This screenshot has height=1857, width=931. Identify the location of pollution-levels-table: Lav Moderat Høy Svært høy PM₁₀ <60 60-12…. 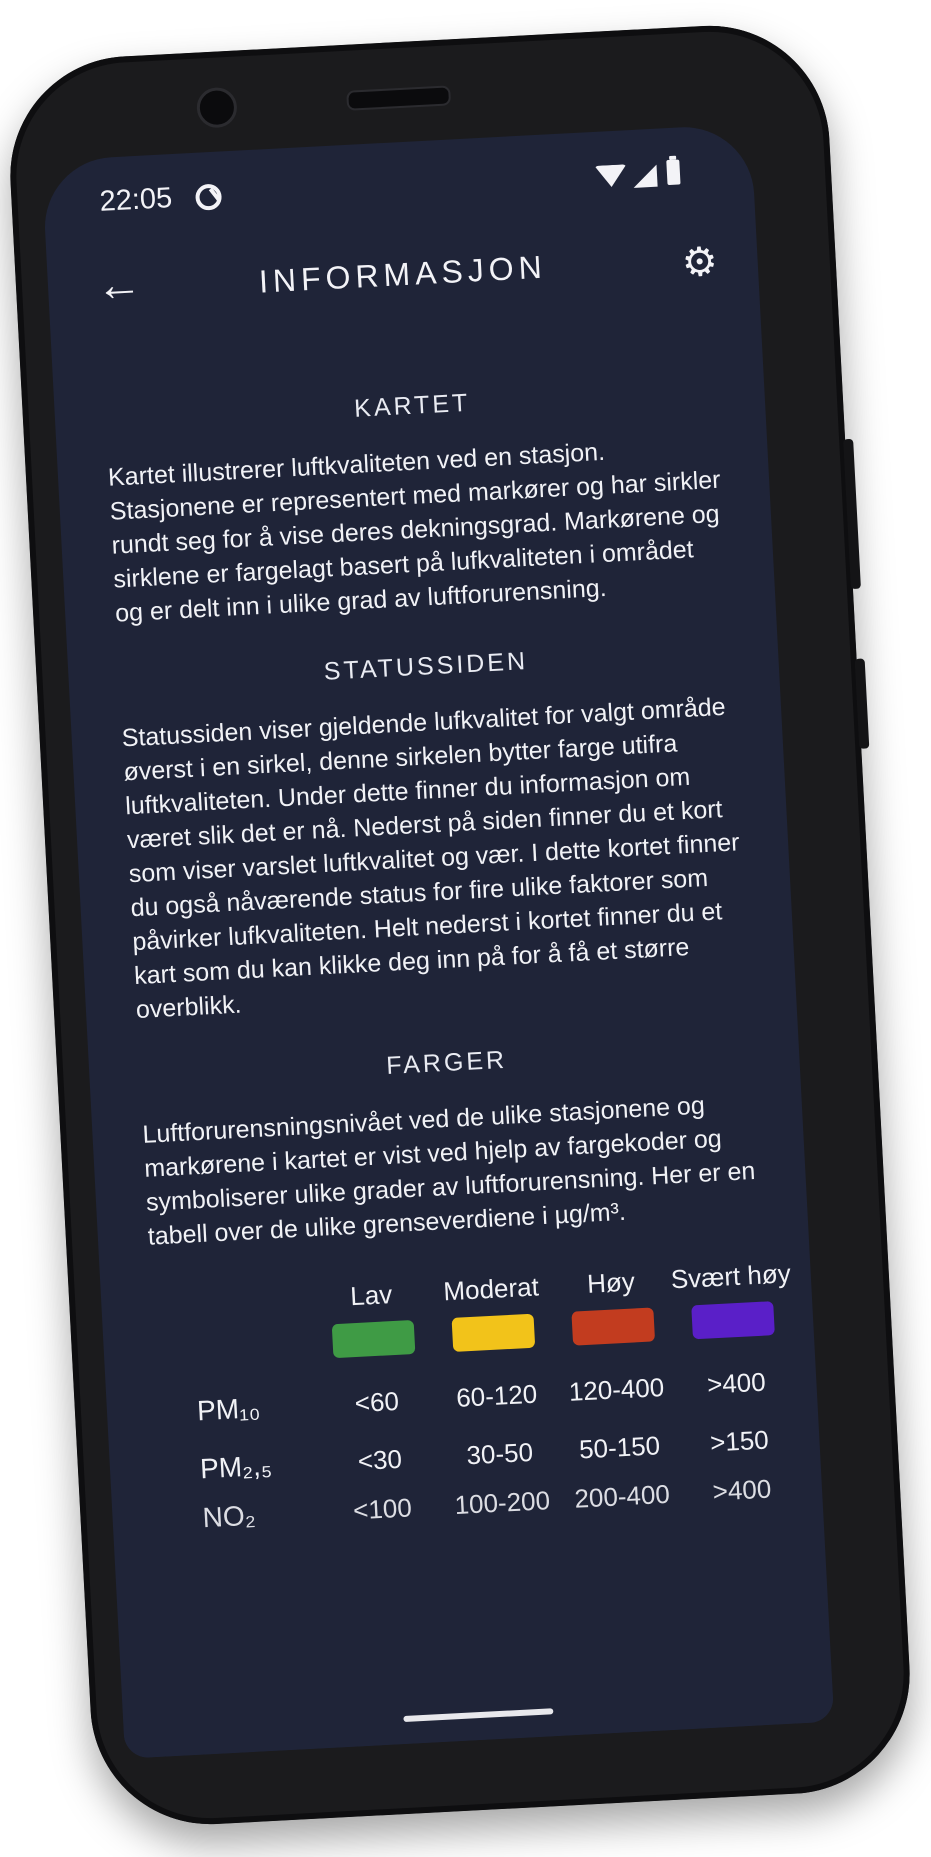
(497, 1398).